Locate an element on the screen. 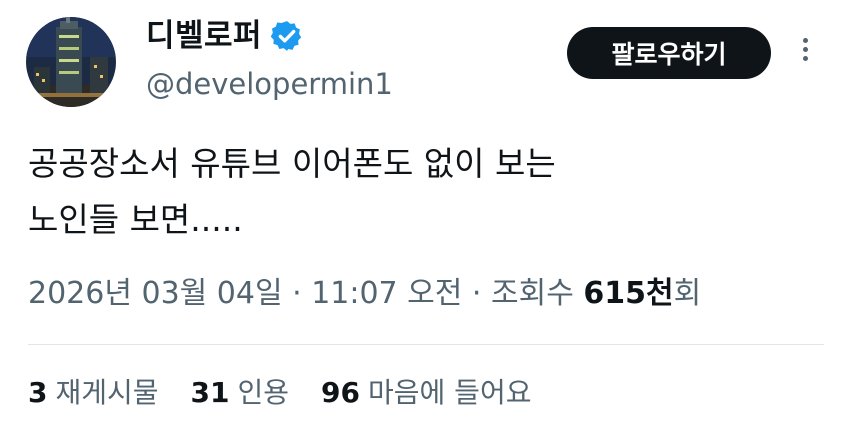 The image size is (850, 441). author-name-row: 디벨로퍼 is located at coordinates (225, 36).